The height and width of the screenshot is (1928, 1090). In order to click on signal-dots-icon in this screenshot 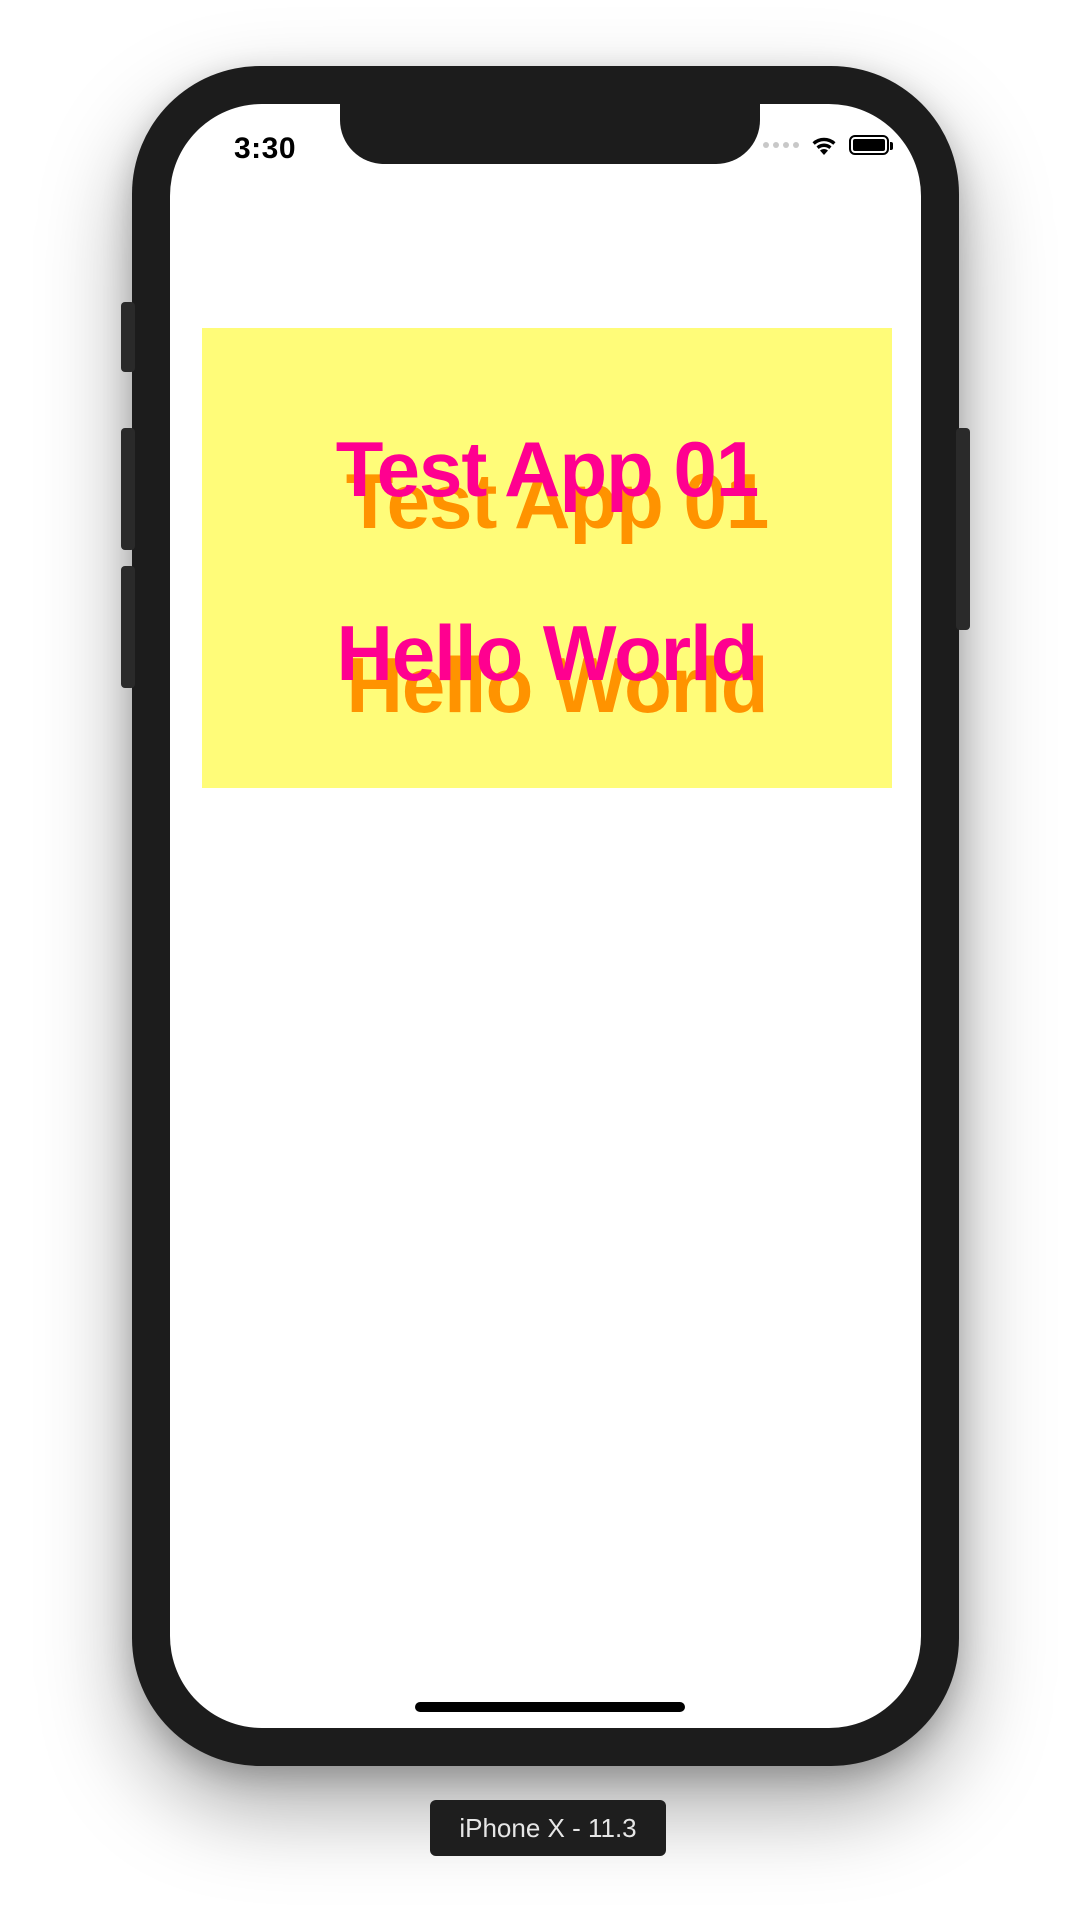, I will do `click(781, 145)`.